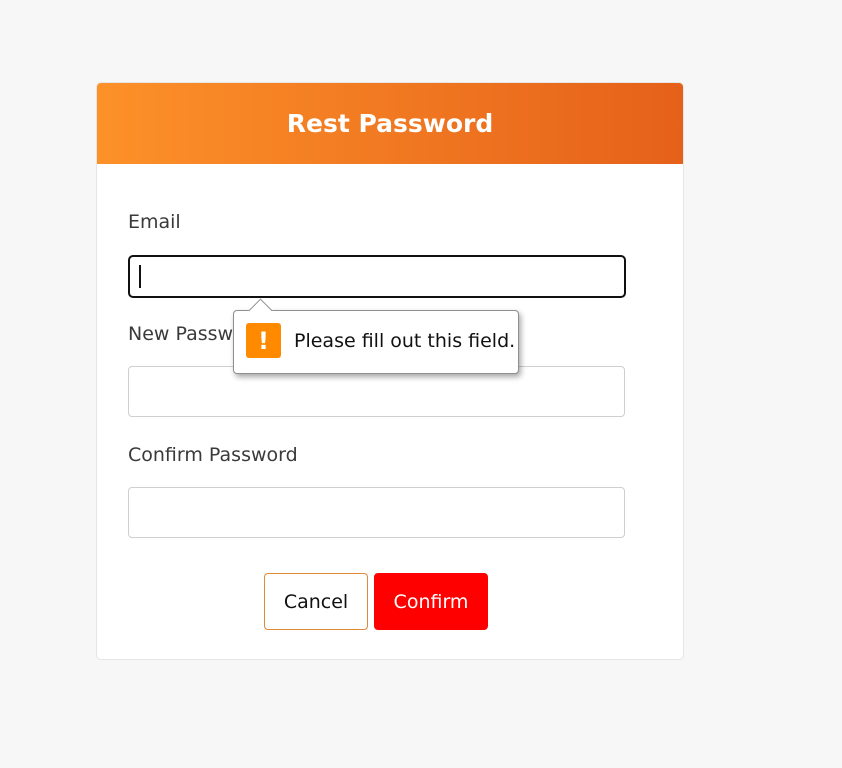 The width and height of the screenshot is (842, 768). What do you see at coordinates (431, 601) in the screenshot?
I see `confirm-button: Confirm` at bounding box center [431, 601].